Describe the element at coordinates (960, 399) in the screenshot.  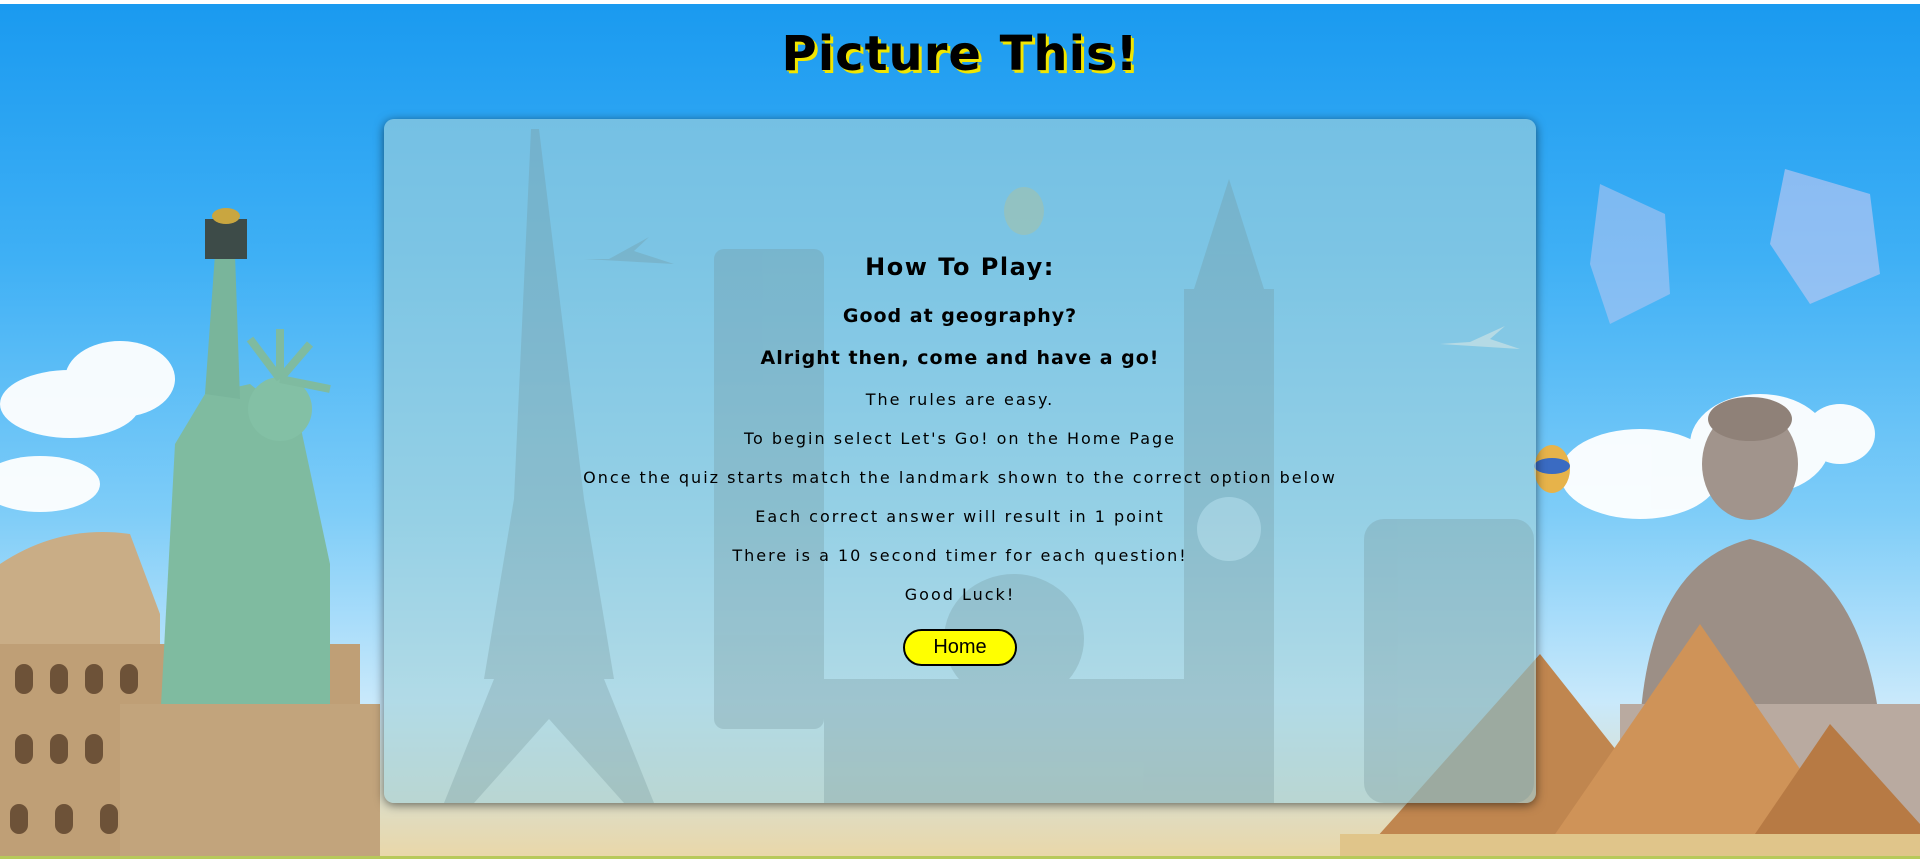
I see `rule-line: The rules are easy.` at that location.